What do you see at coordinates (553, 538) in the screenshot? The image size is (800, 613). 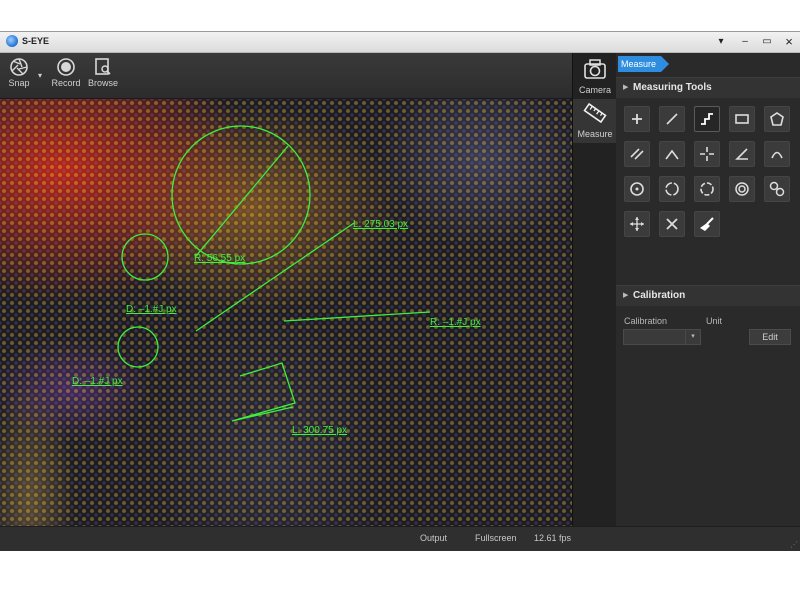 I see `fps-readout: 12.61 fps` at bounding box center [553, 538].